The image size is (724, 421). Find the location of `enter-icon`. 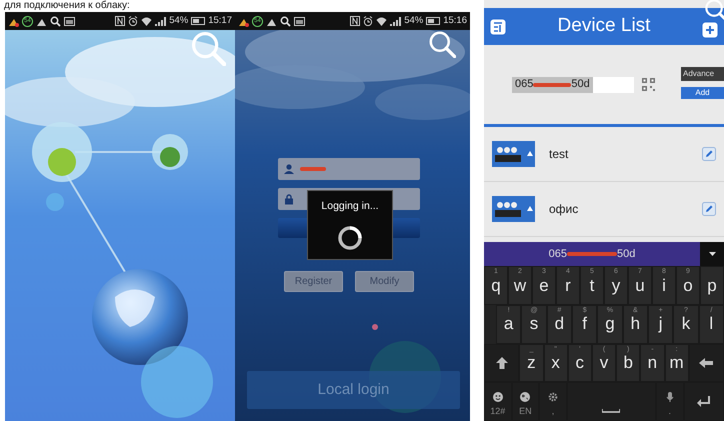

enter-icon is located at coordinates (703, 402).